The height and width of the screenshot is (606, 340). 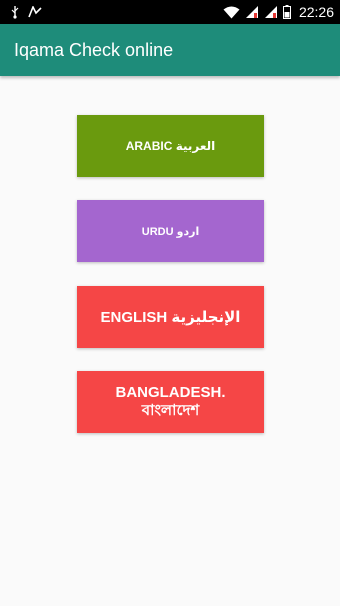 I want to click on app-bar: Iqama Check online, so click(x=170, y=50).